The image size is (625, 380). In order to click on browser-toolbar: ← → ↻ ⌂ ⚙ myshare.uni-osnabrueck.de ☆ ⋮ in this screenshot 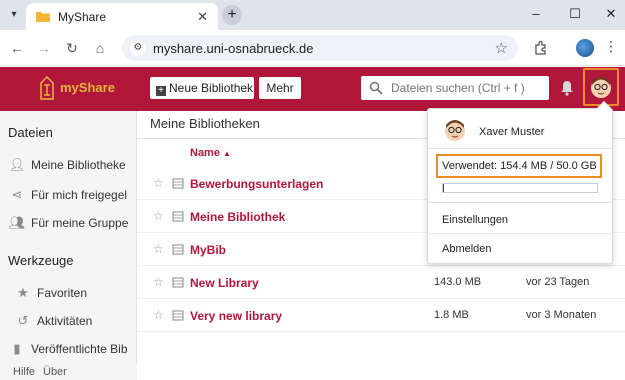, I will do `click(312, 48)`.